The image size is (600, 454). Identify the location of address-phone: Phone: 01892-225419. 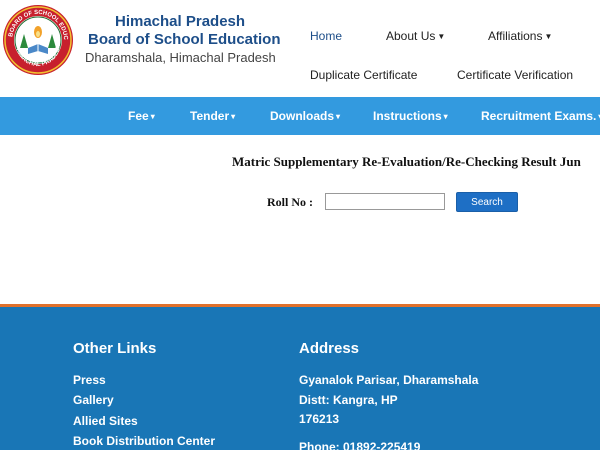
(360, 447).